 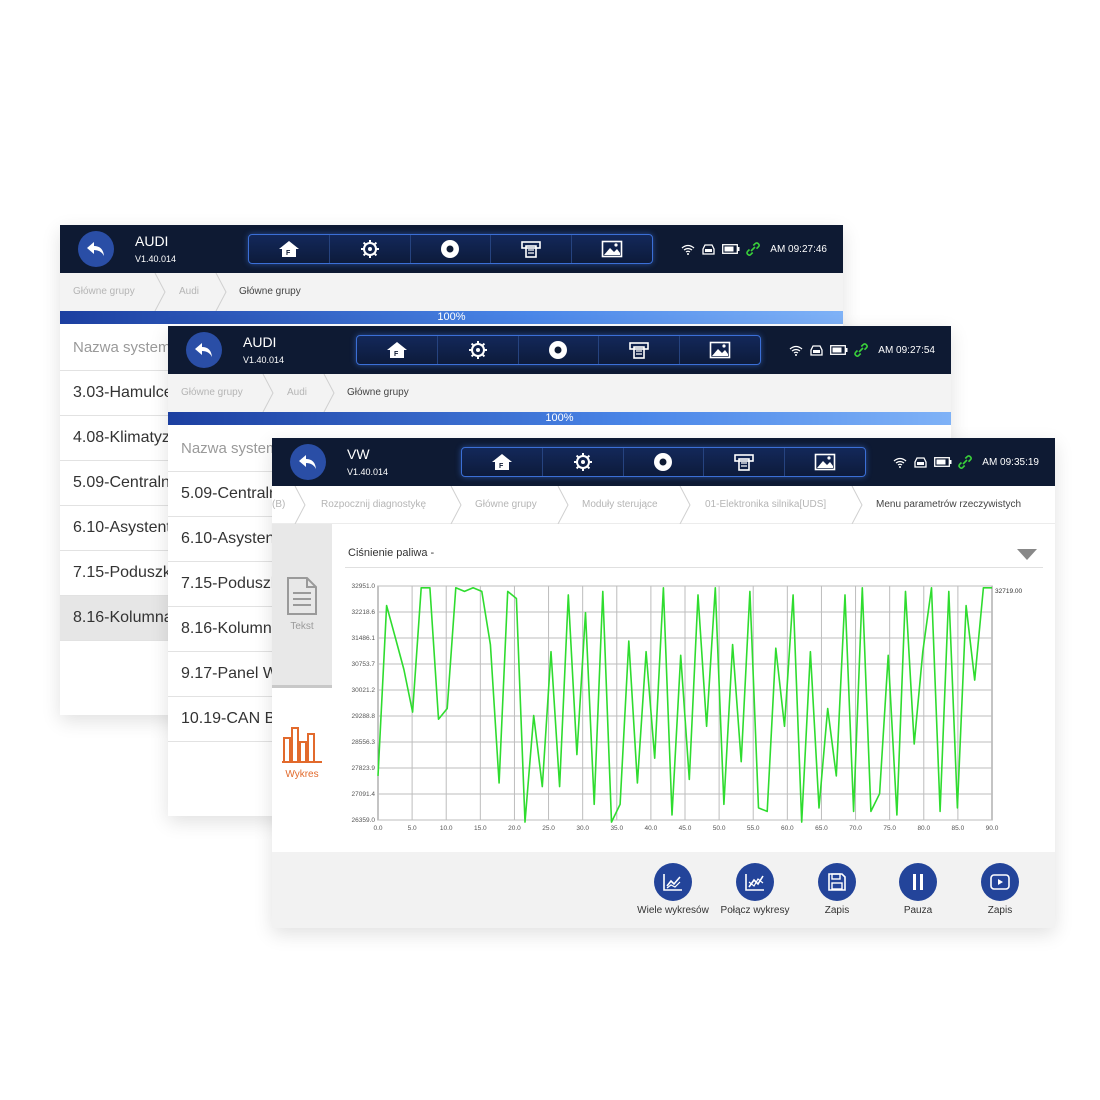 I want to click on pause-button: Pauza, so click(x=918, y=889).